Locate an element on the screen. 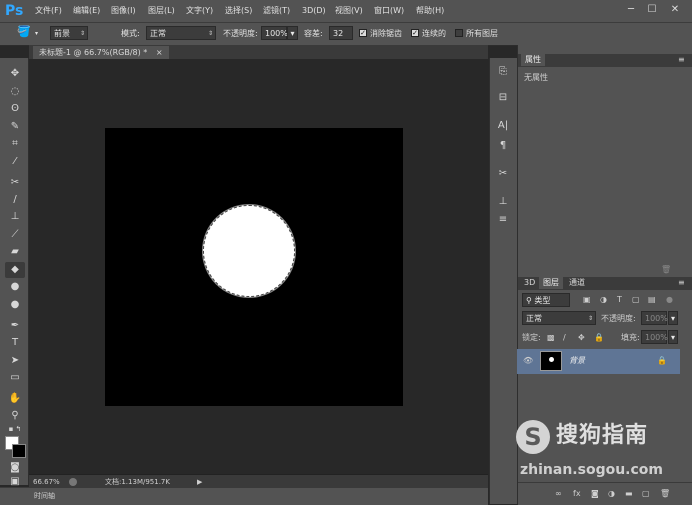 Image resolution: width=692 pixels, height=505 pixels. eraser-tool-icon: ▰ is located at coordinates (15, 252).